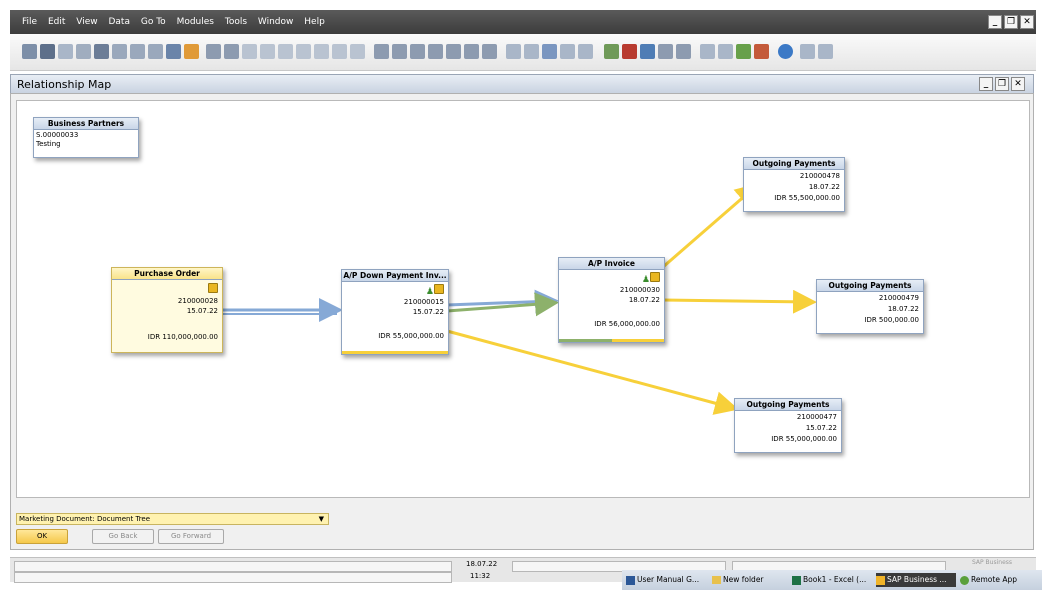 The height and width of the screenshot is (600, 1053). What do you see at coordinates (611, 51) in the screenshot?
I see `calendar-icon` at bounding box center [611, 51].